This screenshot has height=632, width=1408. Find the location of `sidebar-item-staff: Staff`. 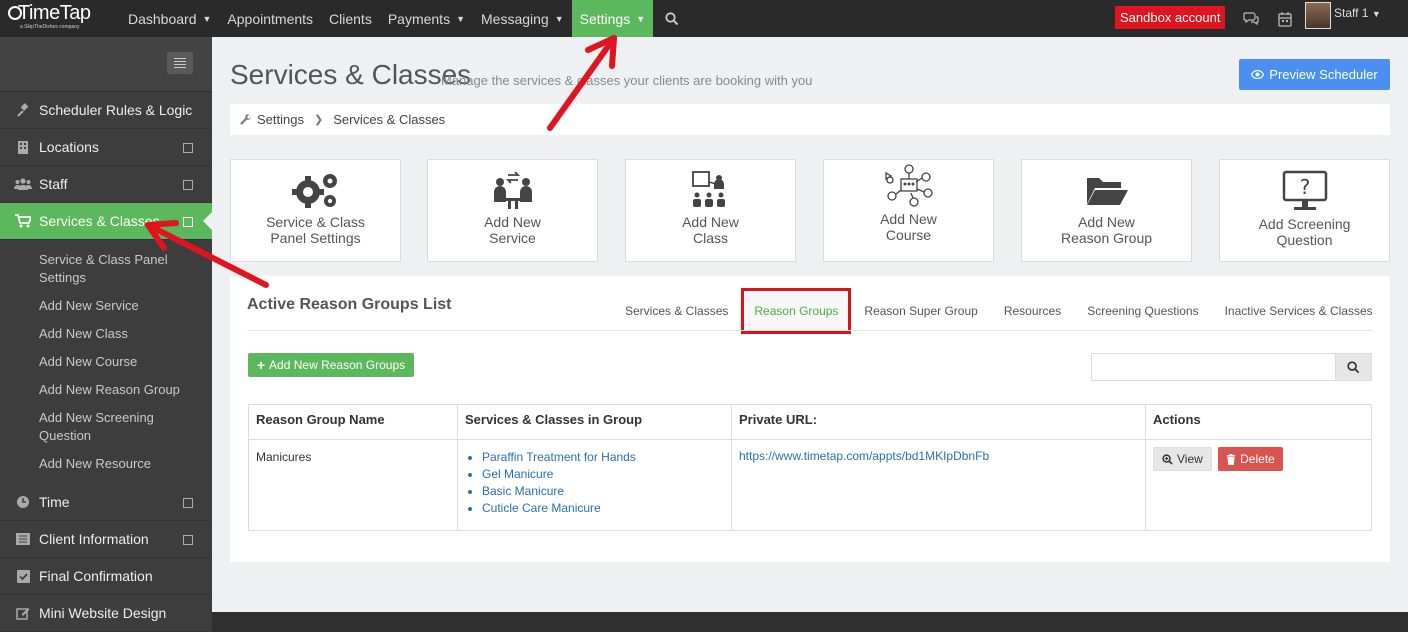

sidebar-item-staff: Staff is located at coordinates (106, 184).